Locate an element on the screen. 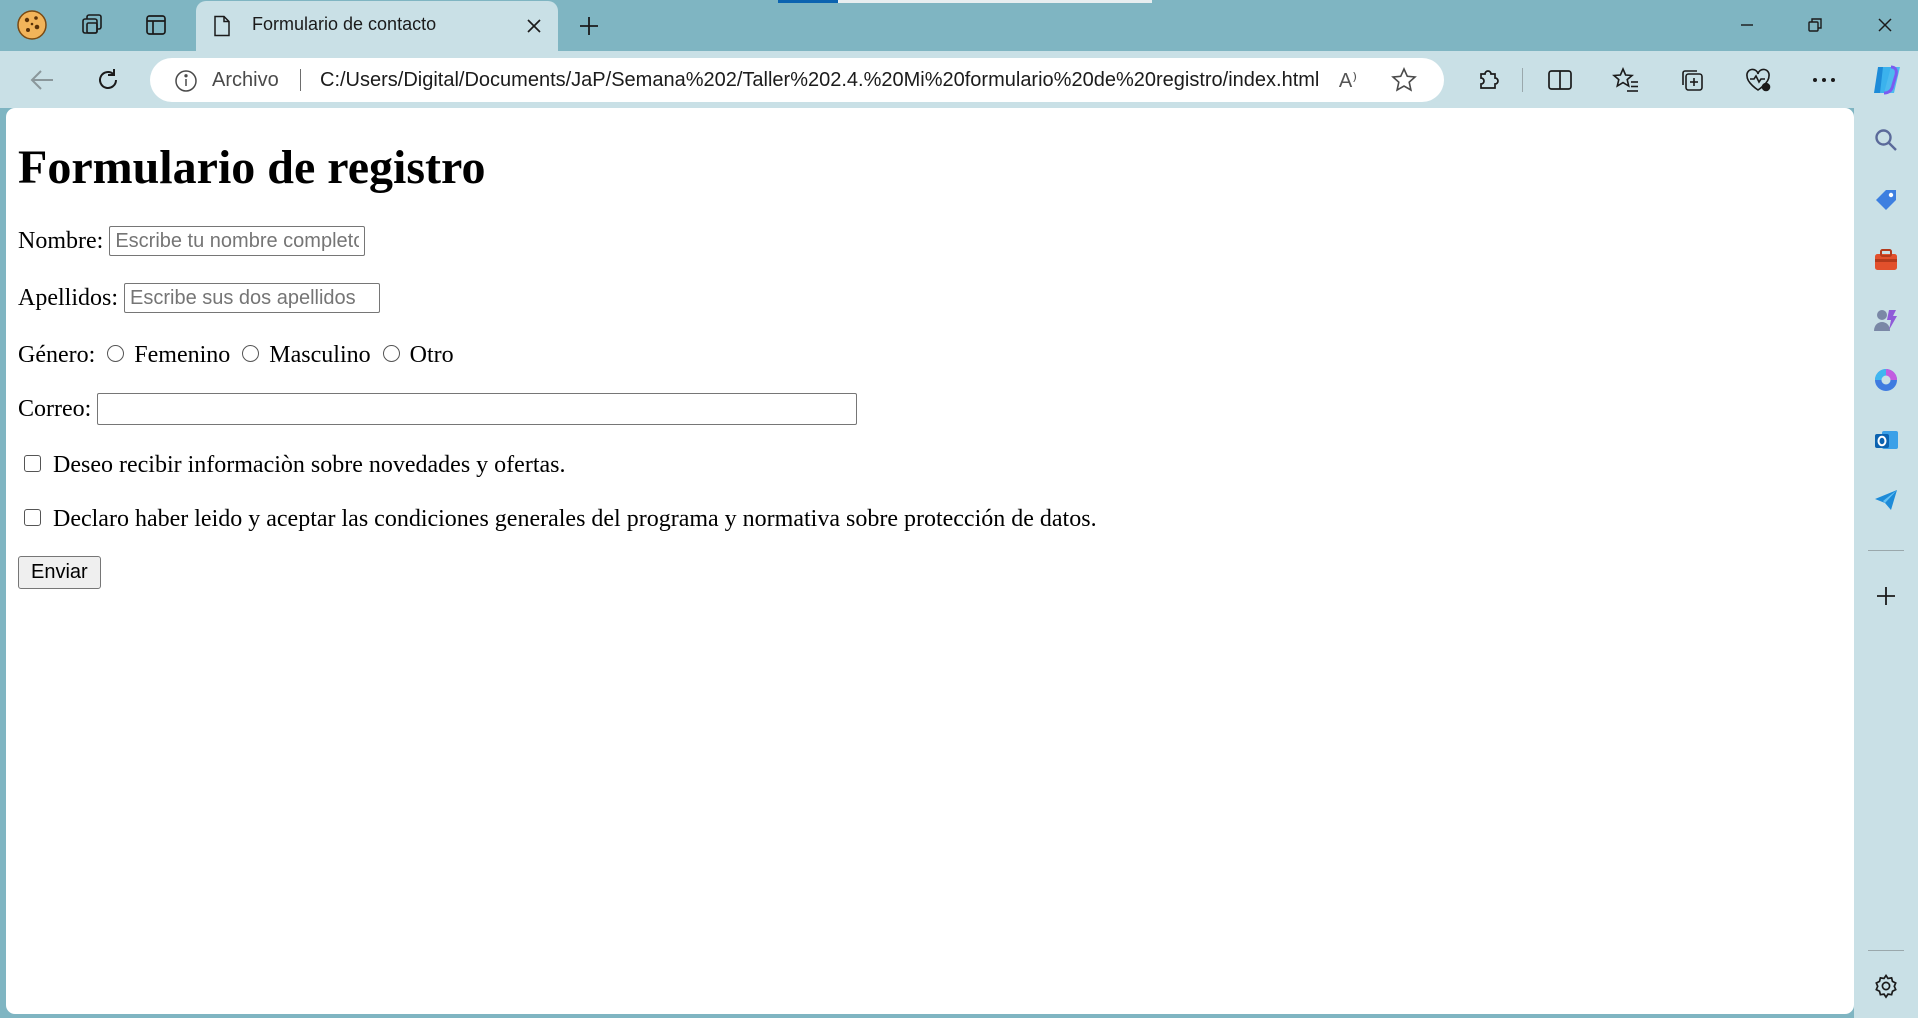 The height and width of the screenshot is (1018, 1918). radio-femenino is located at coordinates (116, 353).